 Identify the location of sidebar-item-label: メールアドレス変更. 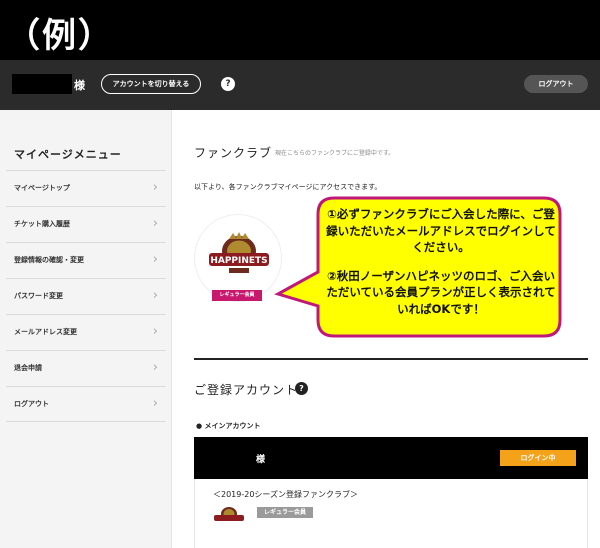
(45, 332).